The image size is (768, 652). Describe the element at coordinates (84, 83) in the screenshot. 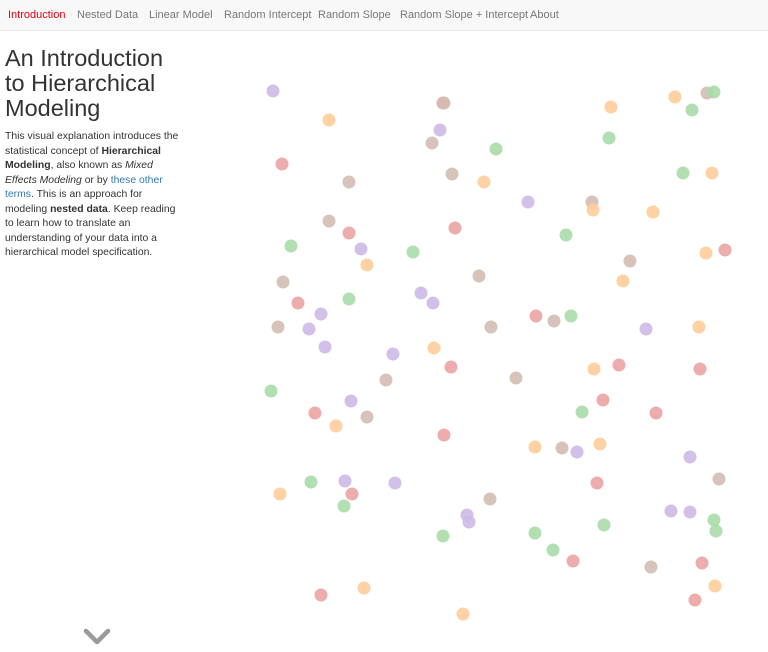

I see `page-title: An Introduction to Hierarchical Modeling` at that location.